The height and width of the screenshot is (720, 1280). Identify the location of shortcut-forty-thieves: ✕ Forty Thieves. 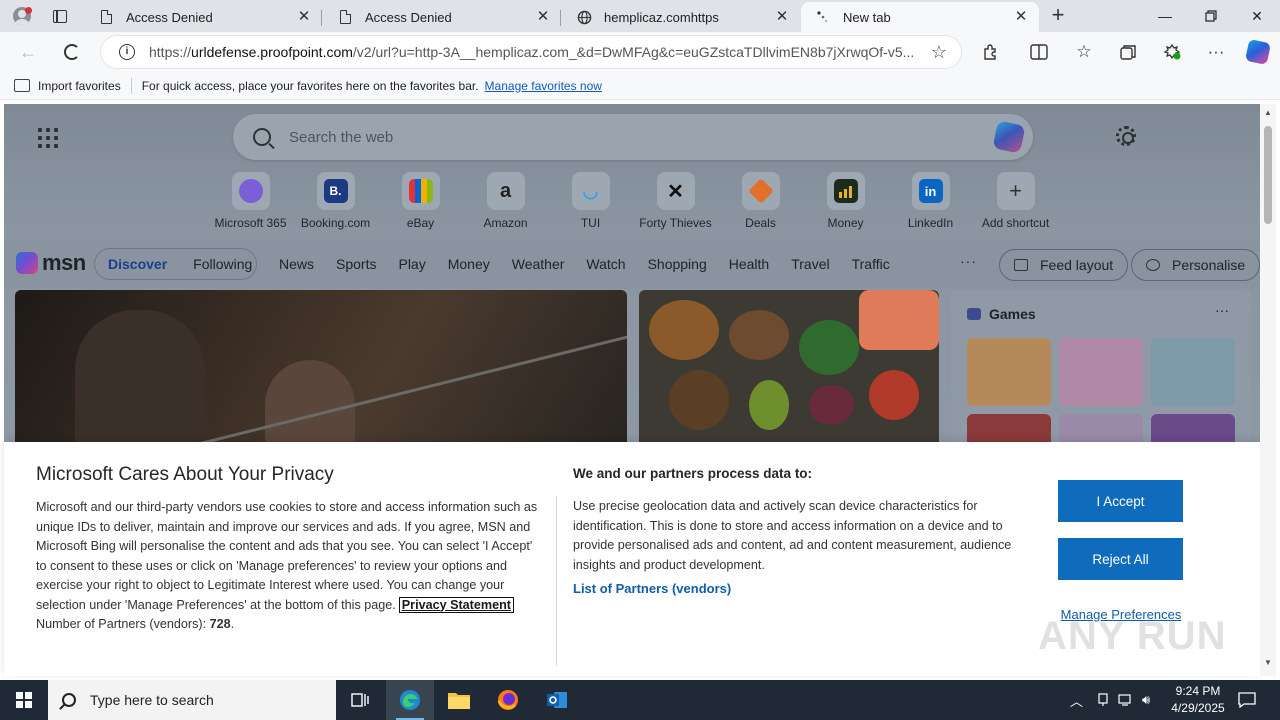
(675, 201).